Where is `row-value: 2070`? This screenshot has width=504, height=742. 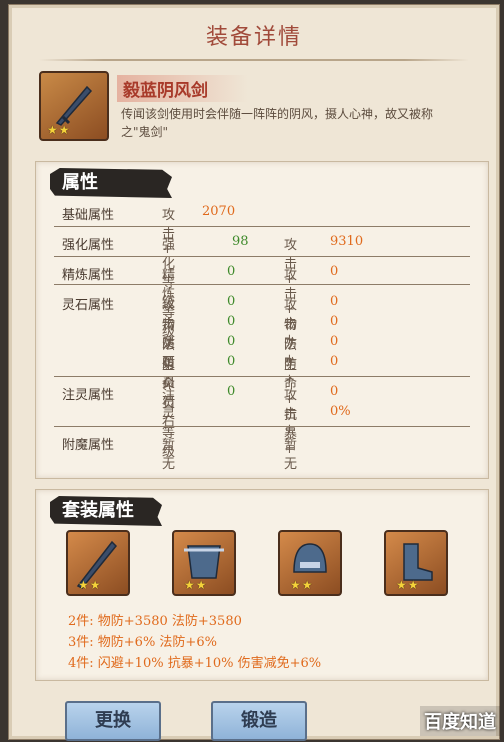
row-value: 2070 is located at coordinates (219, 211).